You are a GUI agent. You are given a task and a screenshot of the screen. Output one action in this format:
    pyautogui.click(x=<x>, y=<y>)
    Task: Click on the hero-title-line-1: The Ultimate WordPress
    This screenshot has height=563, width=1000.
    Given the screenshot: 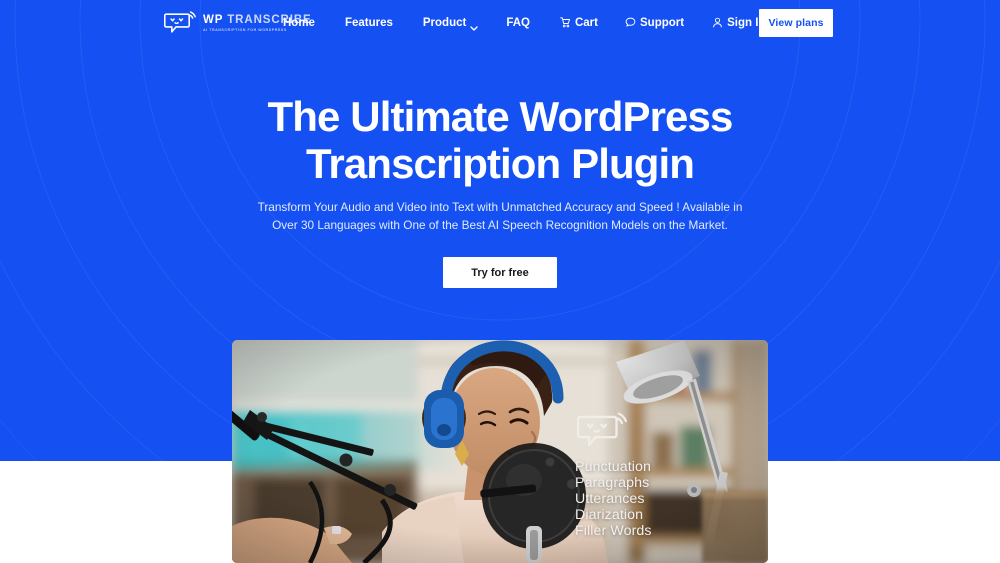 What is the action you would take?
    pyautogui.click(x=500, y=116)
    